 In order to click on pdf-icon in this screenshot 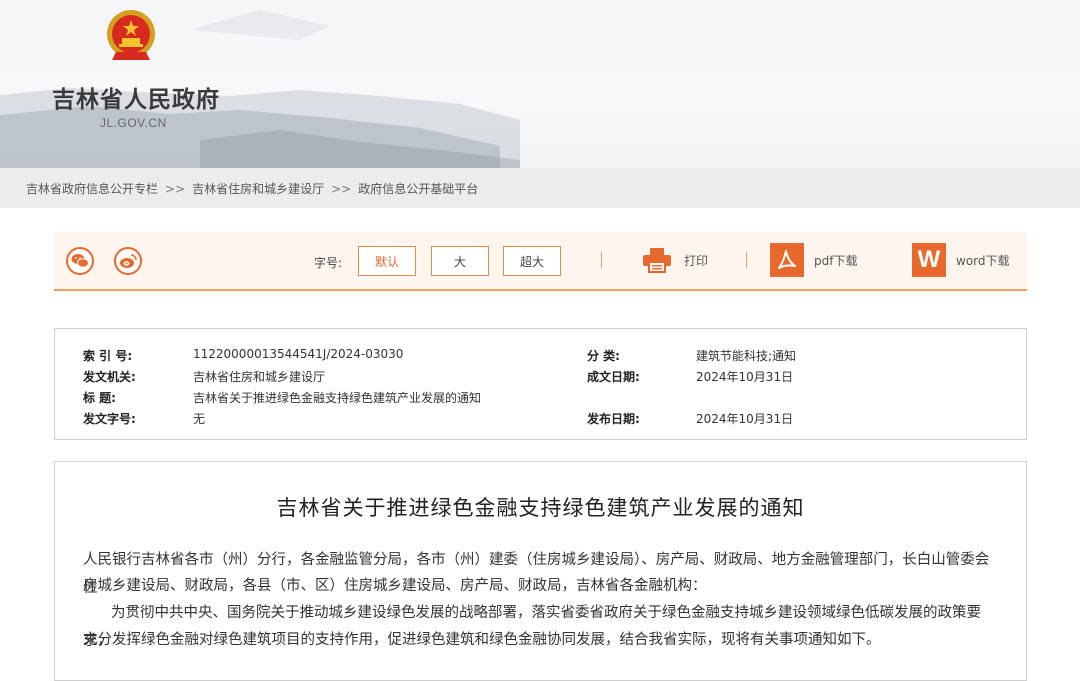, I will do `click(787, 260)`.